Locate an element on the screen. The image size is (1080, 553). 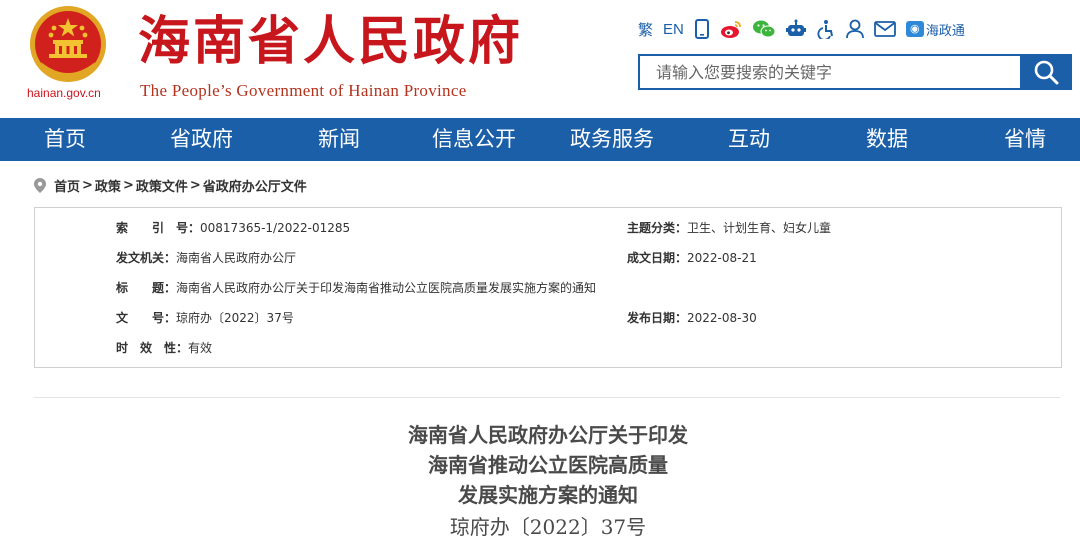
mail-icon is located at coordinates (884, 29).